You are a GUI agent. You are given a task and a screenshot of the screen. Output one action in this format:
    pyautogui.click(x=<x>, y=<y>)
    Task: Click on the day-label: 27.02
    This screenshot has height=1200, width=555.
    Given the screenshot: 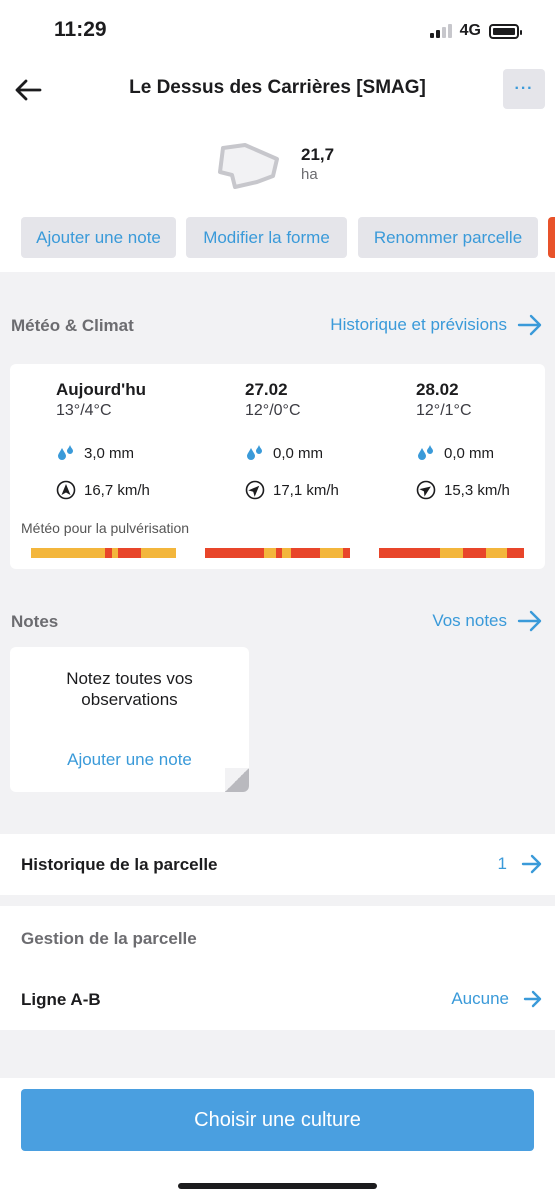 What is the action you would take?
    pyautogui.click(x=266, y=389)
    